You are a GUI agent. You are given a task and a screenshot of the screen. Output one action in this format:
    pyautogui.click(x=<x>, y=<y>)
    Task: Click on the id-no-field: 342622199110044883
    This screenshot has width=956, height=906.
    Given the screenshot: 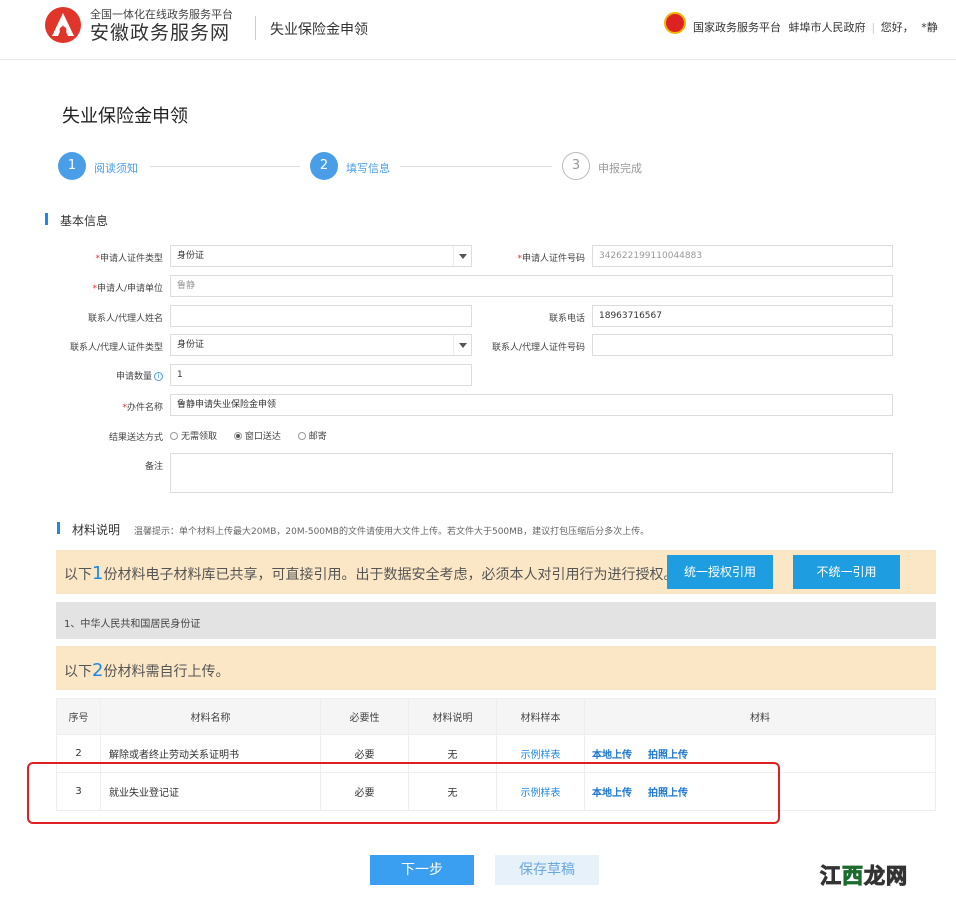 What is the action you would take?
    pyautogui.click(x=742, y=256)
    